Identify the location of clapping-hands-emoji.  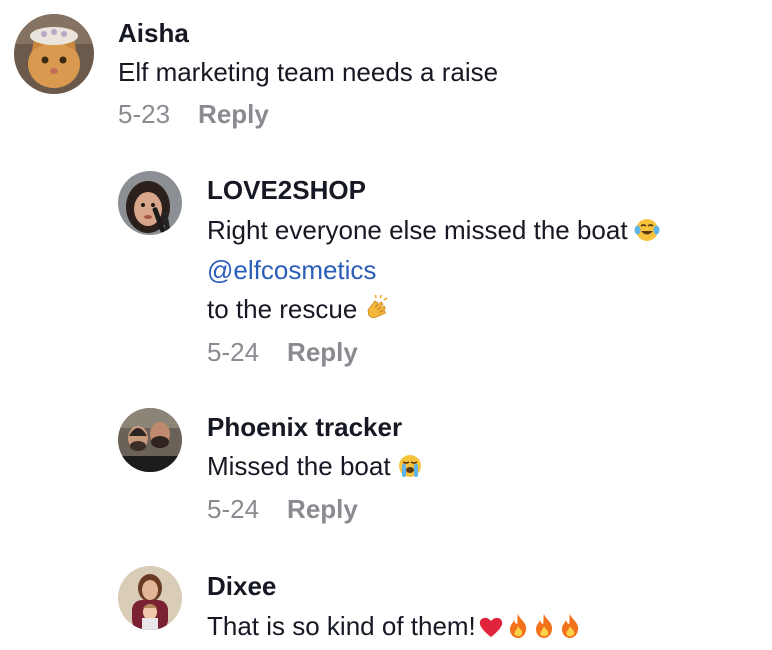
(377, 311).